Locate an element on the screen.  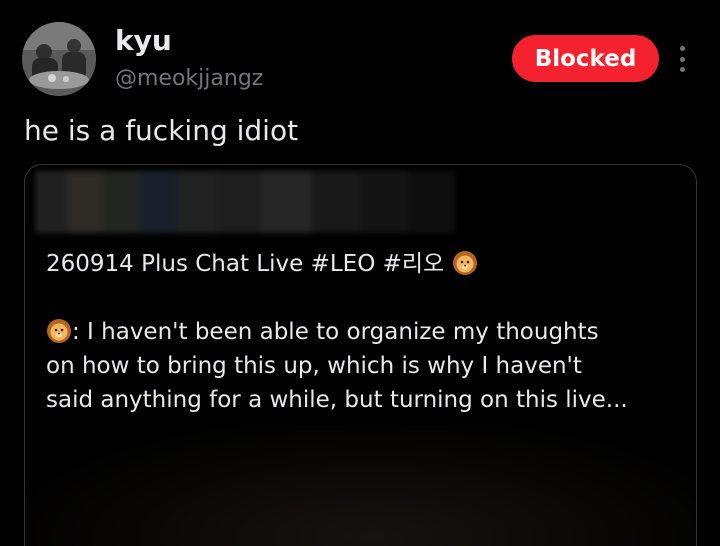
censored-header-pixelation is located at coordinates (245, 202).